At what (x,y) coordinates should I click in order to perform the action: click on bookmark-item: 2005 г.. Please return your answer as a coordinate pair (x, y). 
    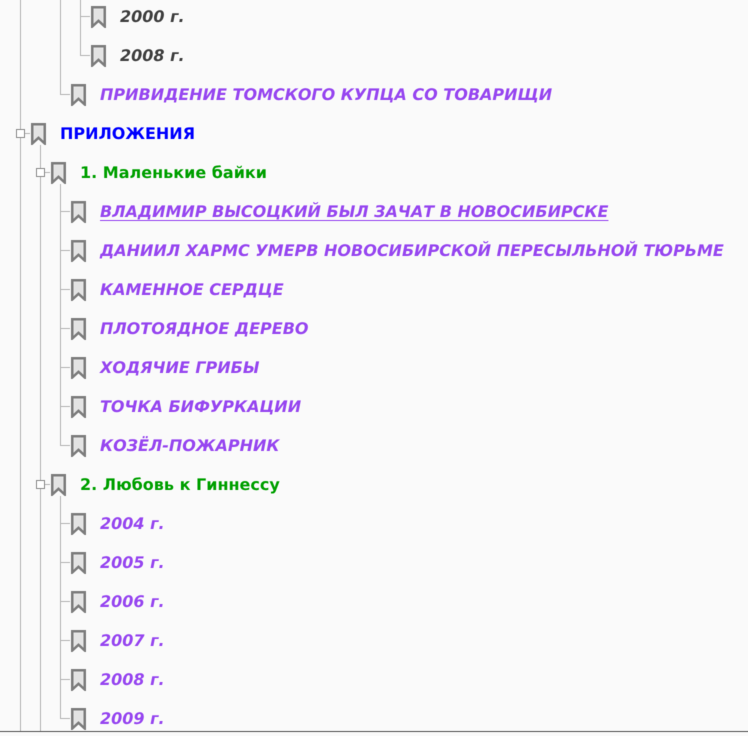
    Looking at the image, I should click on (132, 562).